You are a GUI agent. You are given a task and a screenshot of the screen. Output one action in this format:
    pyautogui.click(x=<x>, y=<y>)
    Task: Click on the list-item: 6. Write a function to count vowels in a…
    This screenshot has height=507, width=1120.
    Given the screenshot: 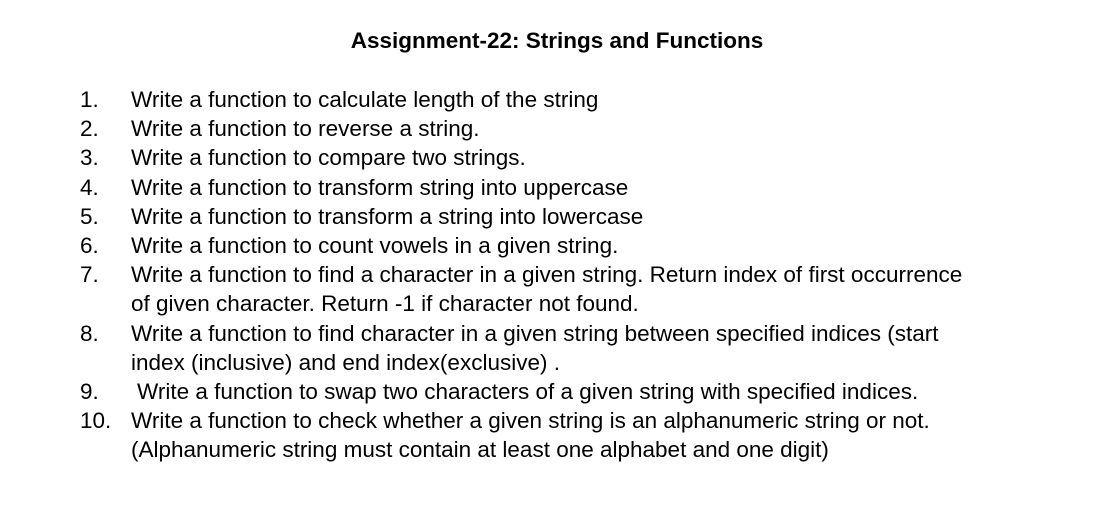 What is the action you would take?
    pyautogui.click(x=560, y=245)
    